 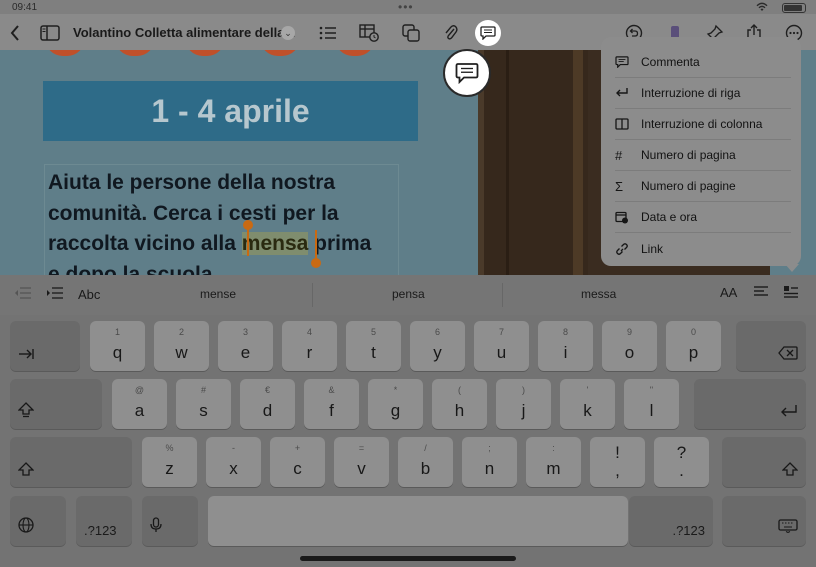 I want to click on dictation-key, so click(x=170, y=521).